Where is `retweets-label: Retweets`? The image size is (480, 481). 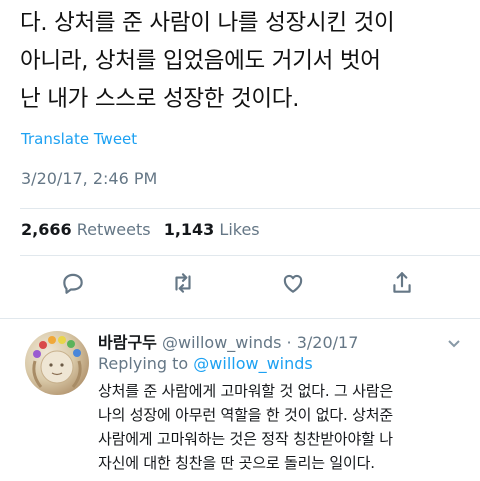
retweets-label: Retweets is located at coordinates (113, 229).